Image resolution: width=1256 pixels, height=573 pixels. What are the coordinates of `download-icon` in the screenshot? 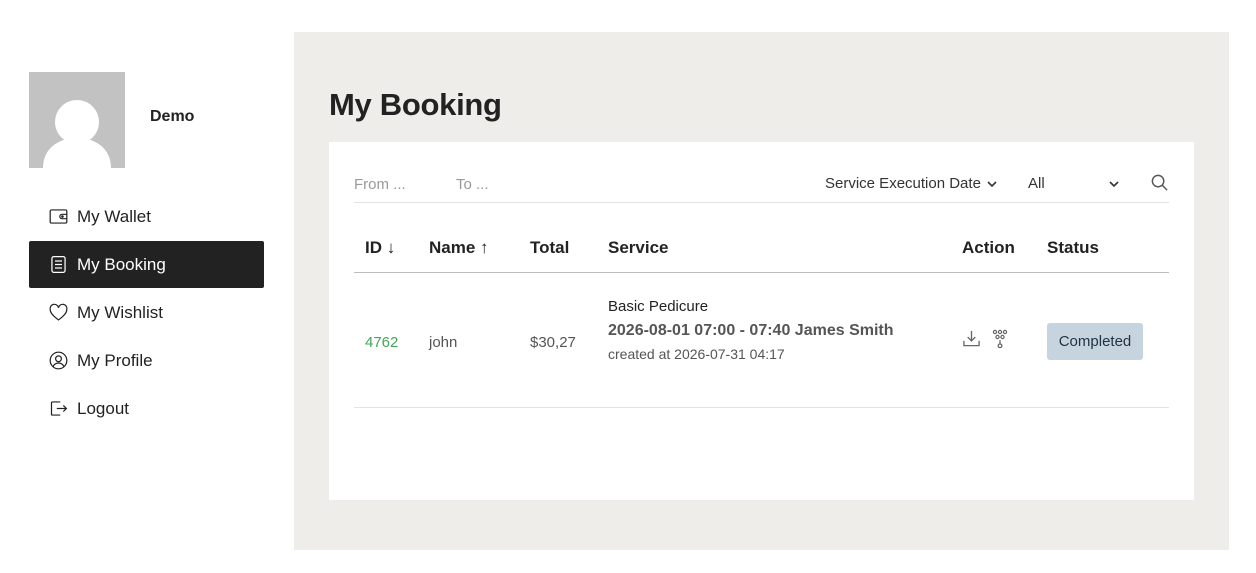 It's located at (971, 338).